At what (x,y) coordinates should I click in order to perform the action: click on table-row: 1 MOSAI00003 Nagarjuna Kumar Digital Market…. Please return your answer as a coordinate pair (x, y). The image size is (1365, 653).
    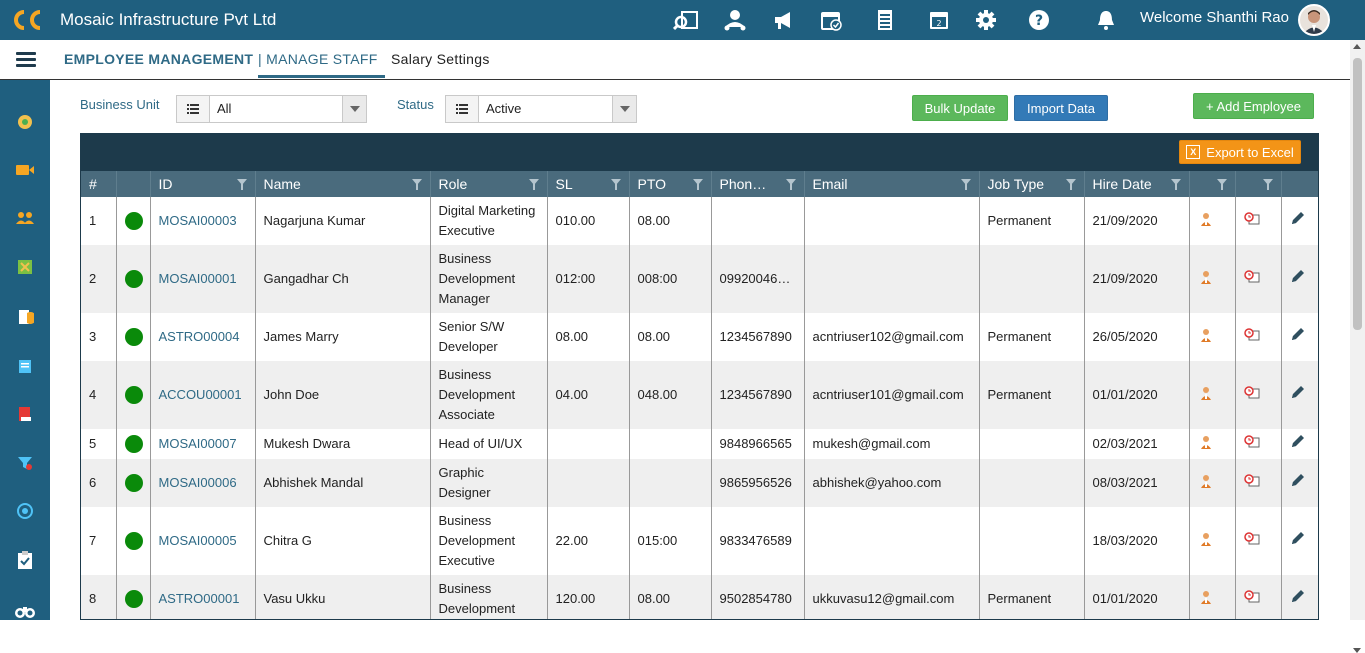
    Looking at the image, I should click on (699, 221).